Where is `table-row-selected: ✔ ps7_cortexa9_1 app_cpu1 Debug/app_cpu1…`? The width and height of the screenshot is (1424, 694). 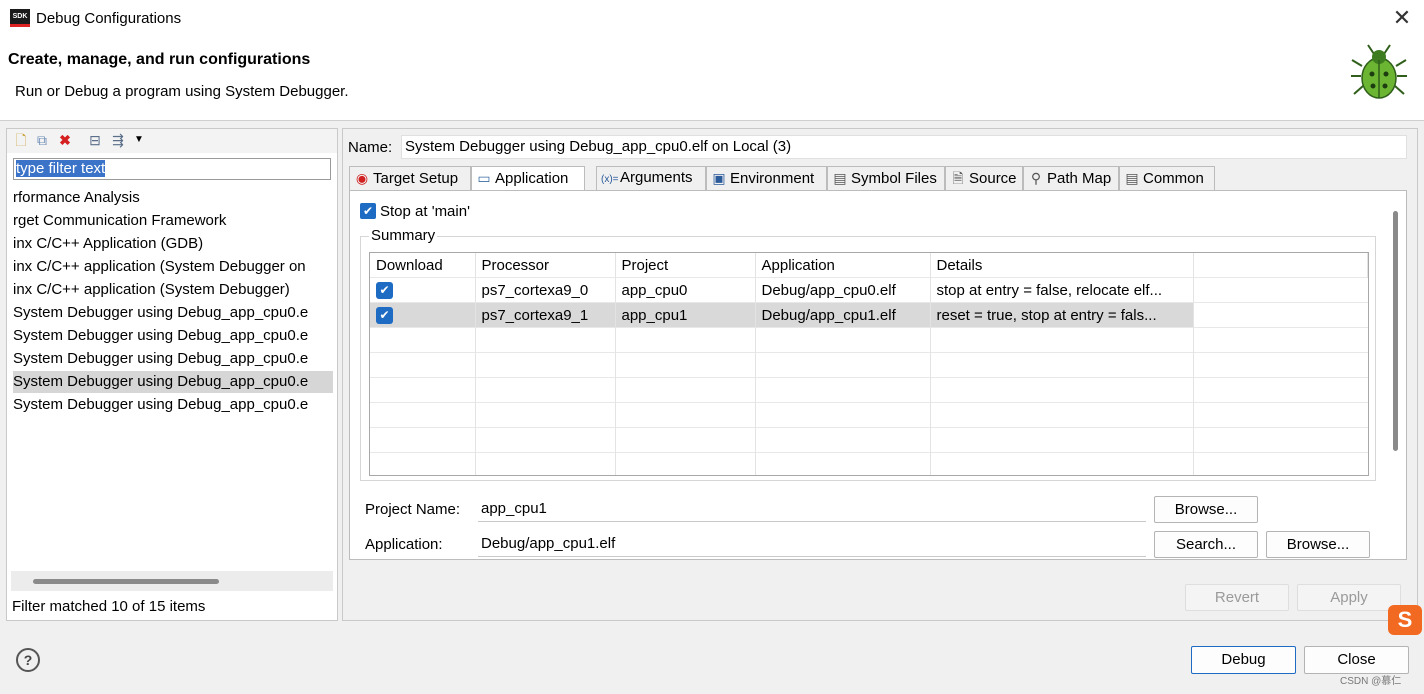
table-row-selected: ✔ ps7_cortexa9_1 app_cpu1 Debug/app_cpu1… is located at coordinates (869, 315).